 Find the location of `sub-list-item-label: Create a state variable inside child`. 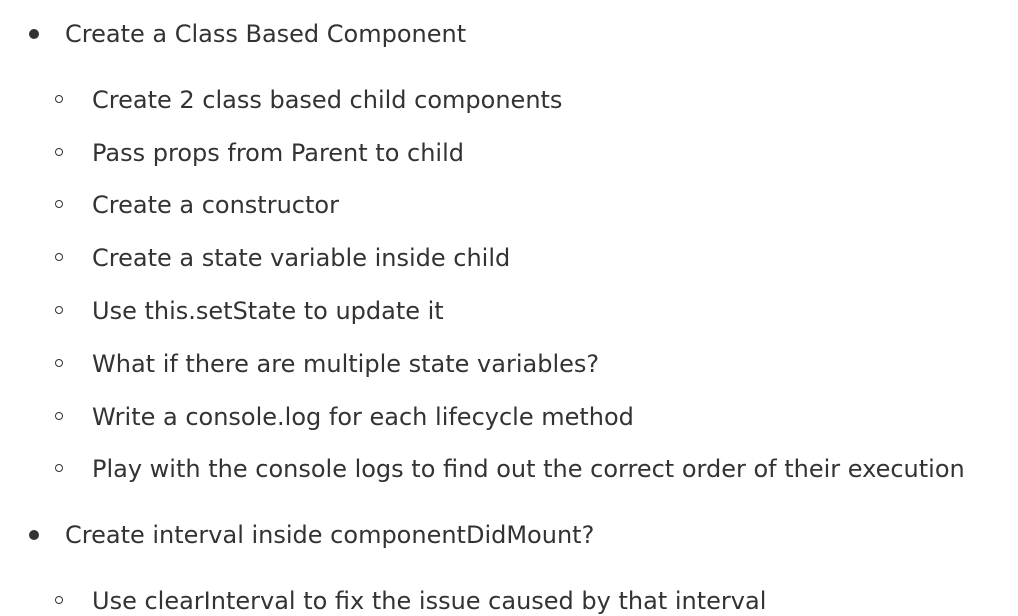

sub-list-item-label: Create a state variable inside child is located at coordinates (301, 258).